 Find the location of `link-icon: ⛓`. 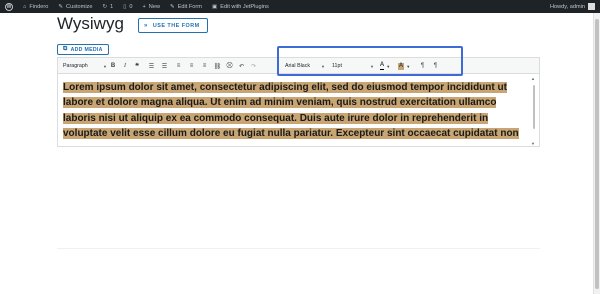

link-icon: ⛓ is located at coordinates (217, 66).